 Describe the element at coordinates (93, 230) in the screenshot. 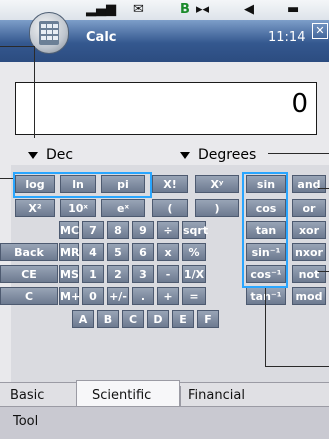

I see `key-7: 7` at that location.